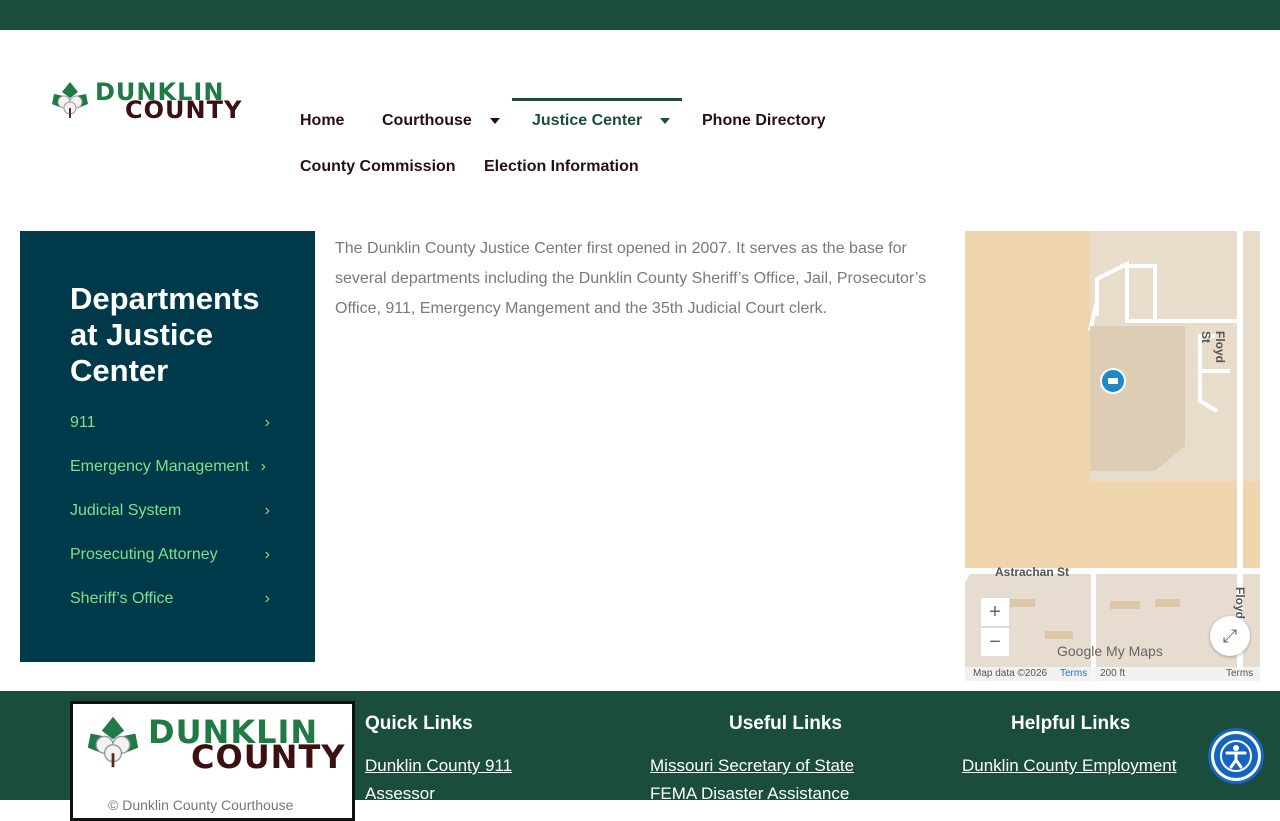 The height and width of the screenshot is (821, 1280). I want to click on quick-links-title: Quick Links, so click(419, 723).